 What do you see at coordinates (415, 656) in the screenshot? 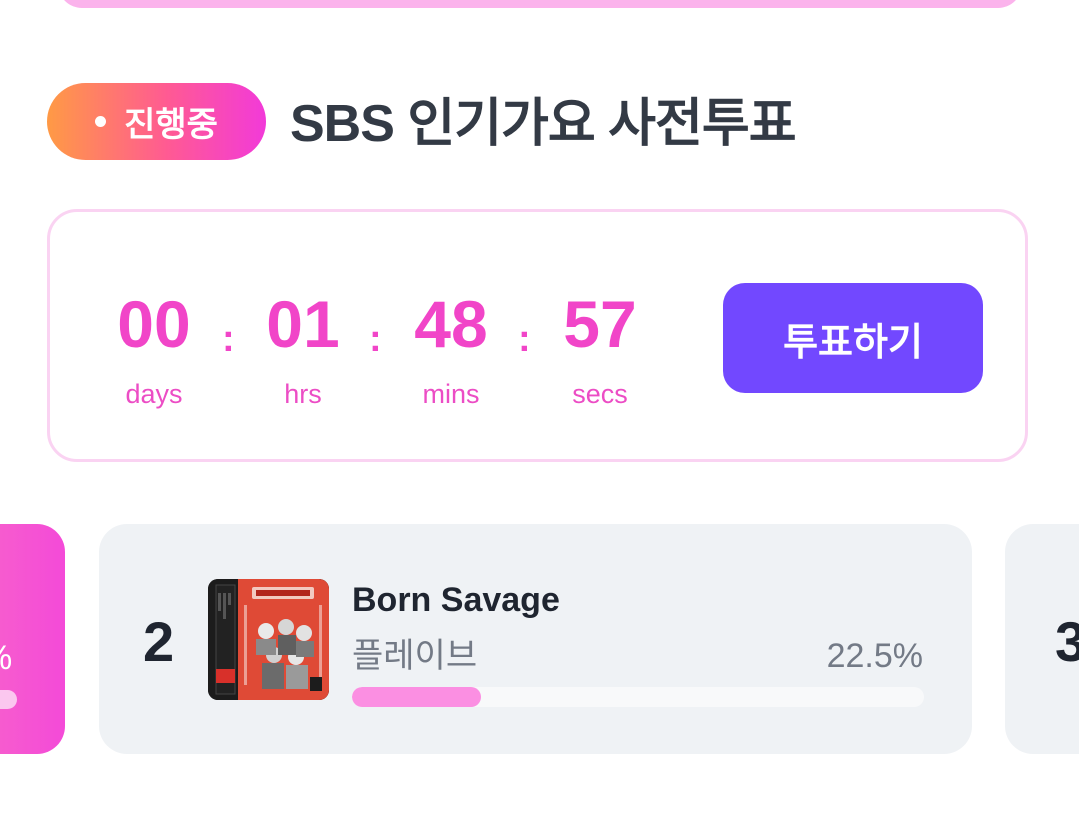
I see `artist-name: 플레이브` at bounding box center [415, 656].